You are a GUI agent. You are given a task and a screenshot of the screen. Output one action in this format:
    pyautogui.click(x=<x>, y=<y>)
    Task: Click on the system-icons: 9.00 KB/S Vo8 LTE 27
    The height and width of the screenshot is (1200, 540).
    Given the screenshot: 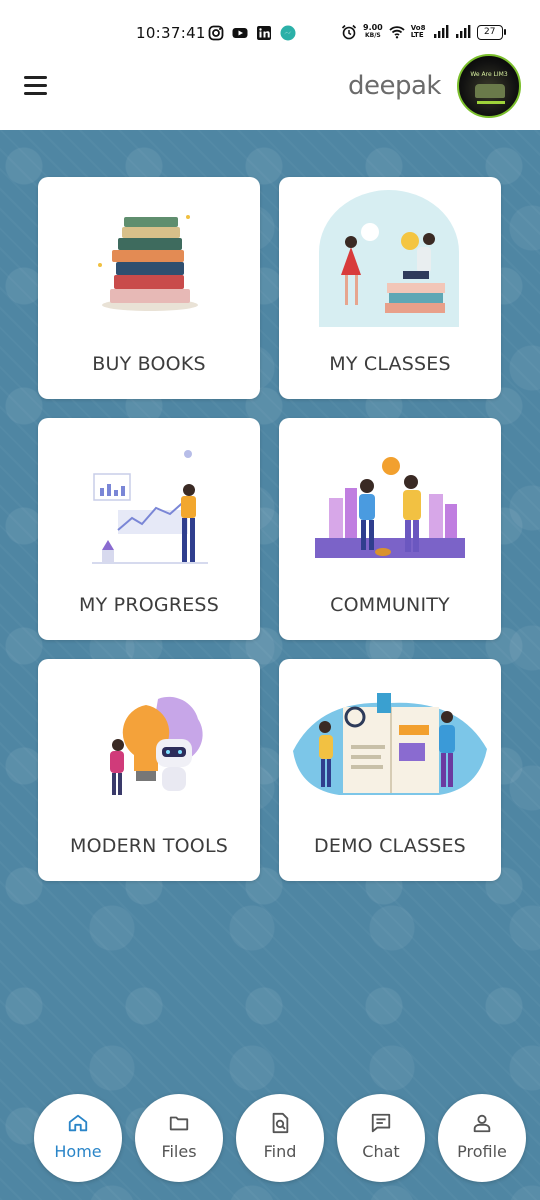 What is the action you would take?
    pyautogui.click(x=423, y=31)
    